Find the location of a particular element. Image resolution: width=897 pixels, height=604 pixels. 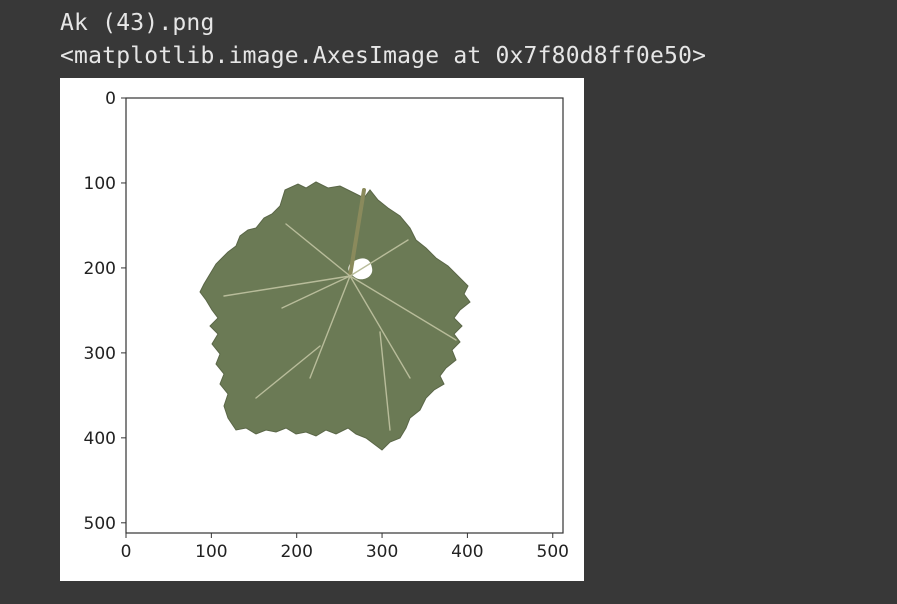

y-tick-label: 200 is located at coordinates (100, 269).